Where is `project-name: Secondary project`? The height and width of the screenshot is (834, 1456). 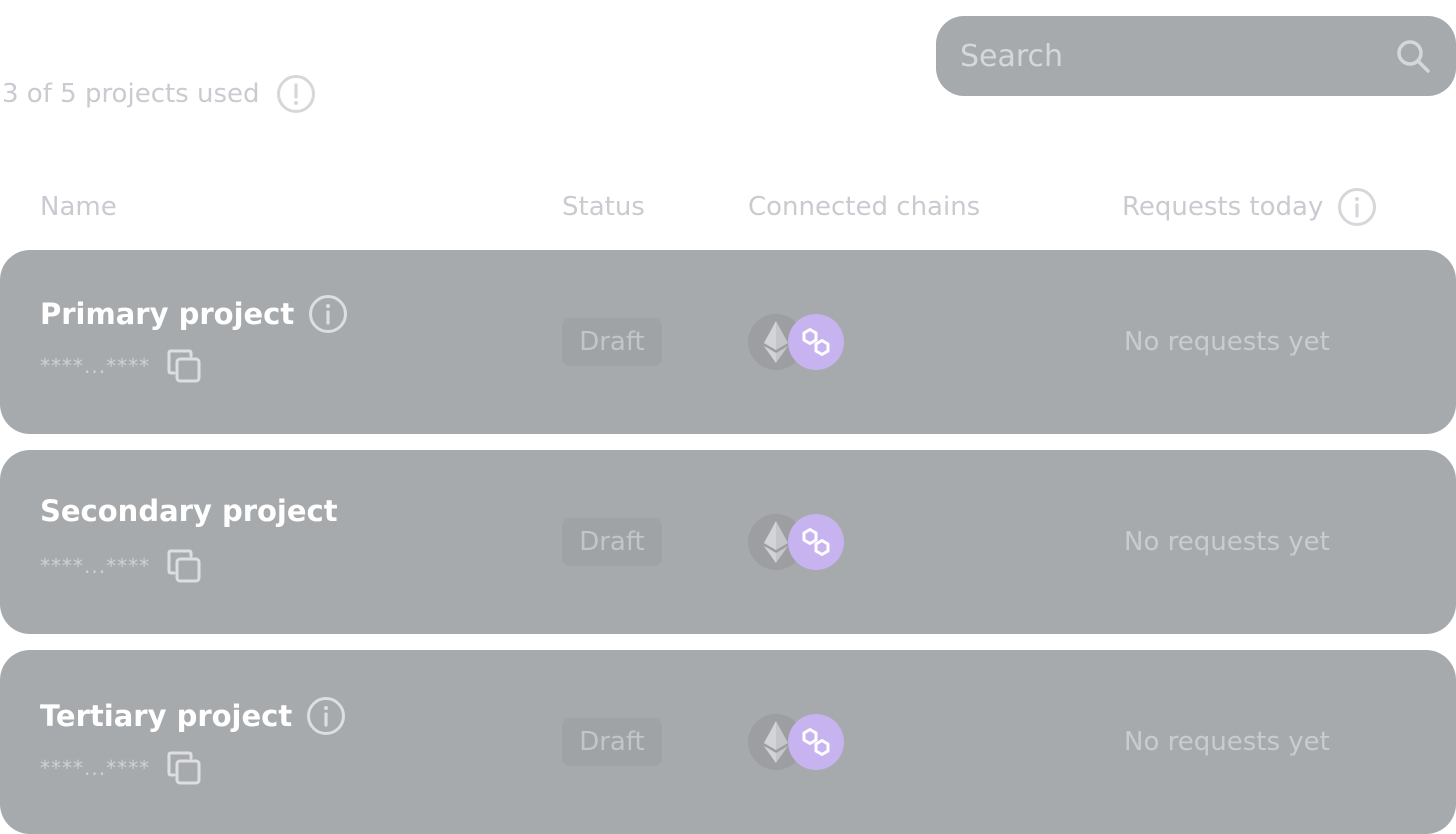
project-name: Secondary project is located at coordinates (189, 511).